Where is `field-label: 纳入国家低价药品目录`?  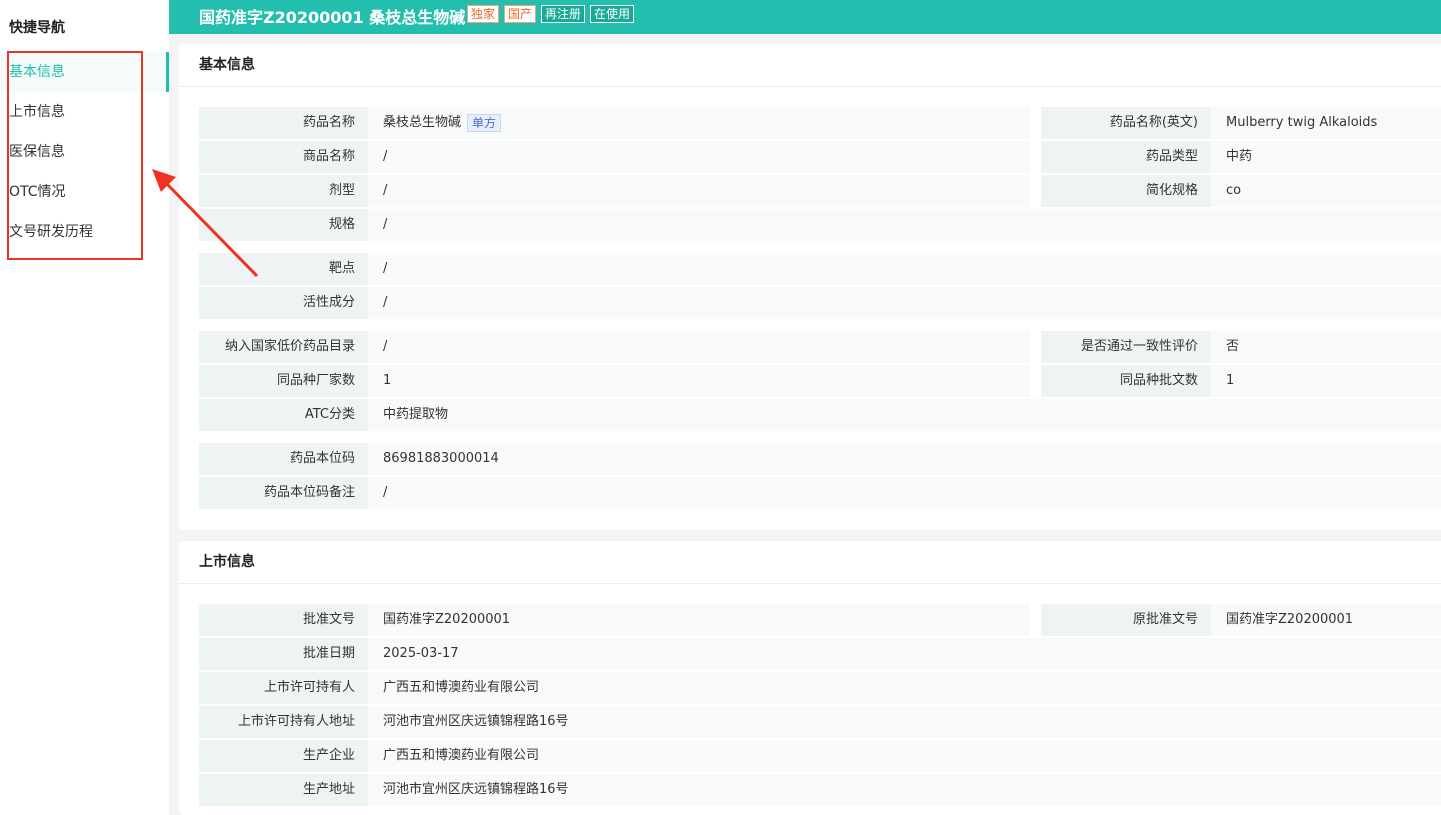
field-label: 纳入国家低价药品目录 is located at coordinates (283, 347).